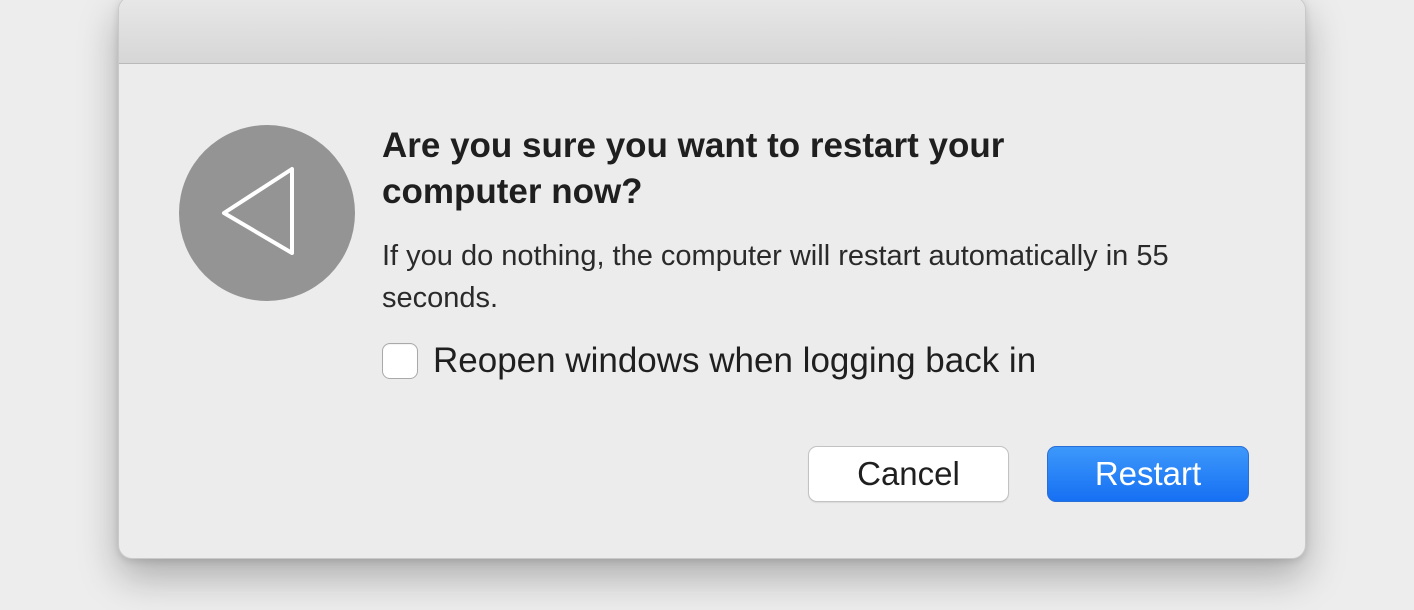 The width and height of the screenshot is (1414, 610). What do you see at coordinates (908, 474) in the screenshot?
I see `cancel-button: Cancel` at bounding box center [908, 474].